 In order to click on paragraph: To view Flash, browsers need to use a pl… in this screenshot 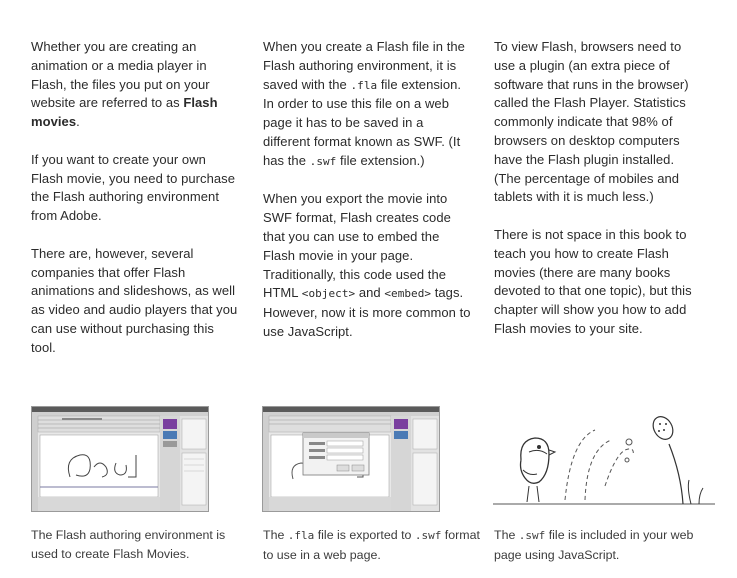, I will do `click(591, 122)`.